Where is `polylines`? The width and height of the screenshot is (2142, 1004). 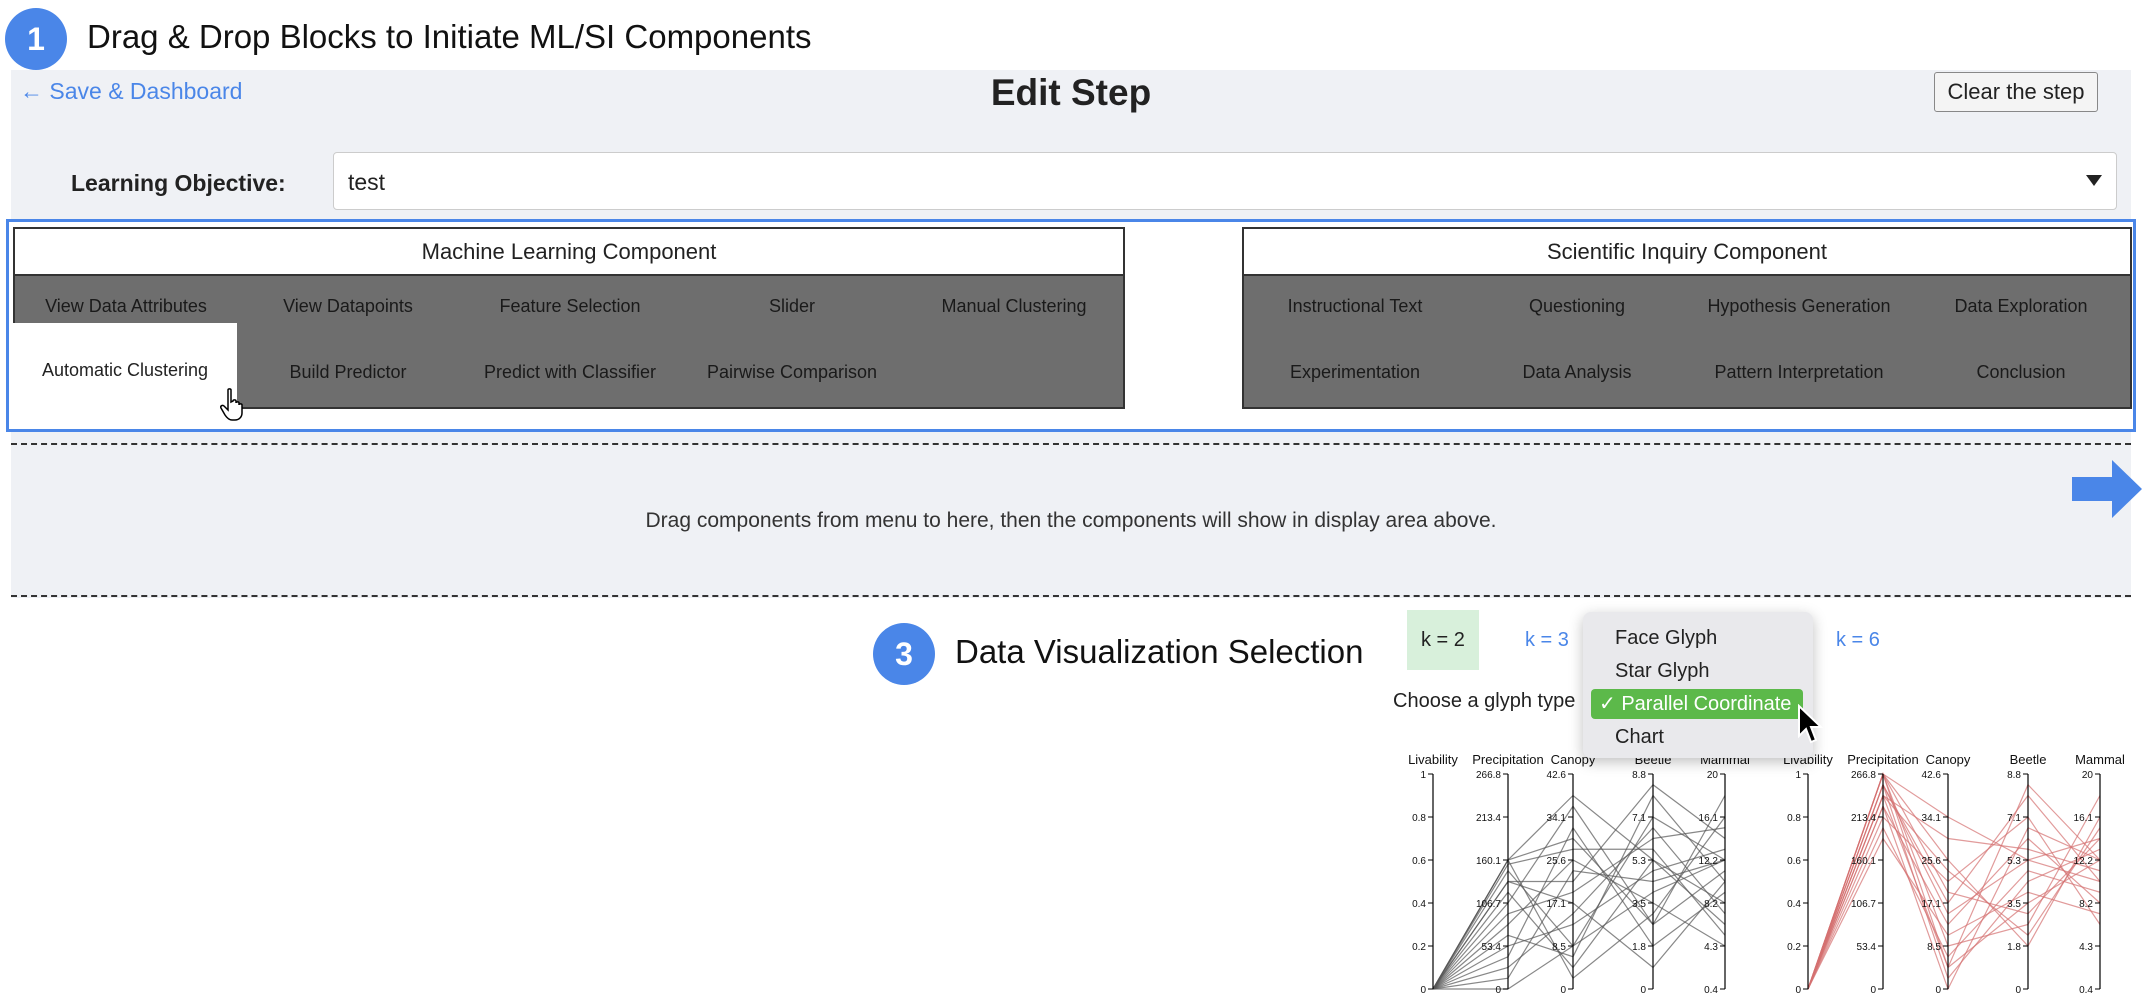 polylines is located at coordinates (1954, 881).